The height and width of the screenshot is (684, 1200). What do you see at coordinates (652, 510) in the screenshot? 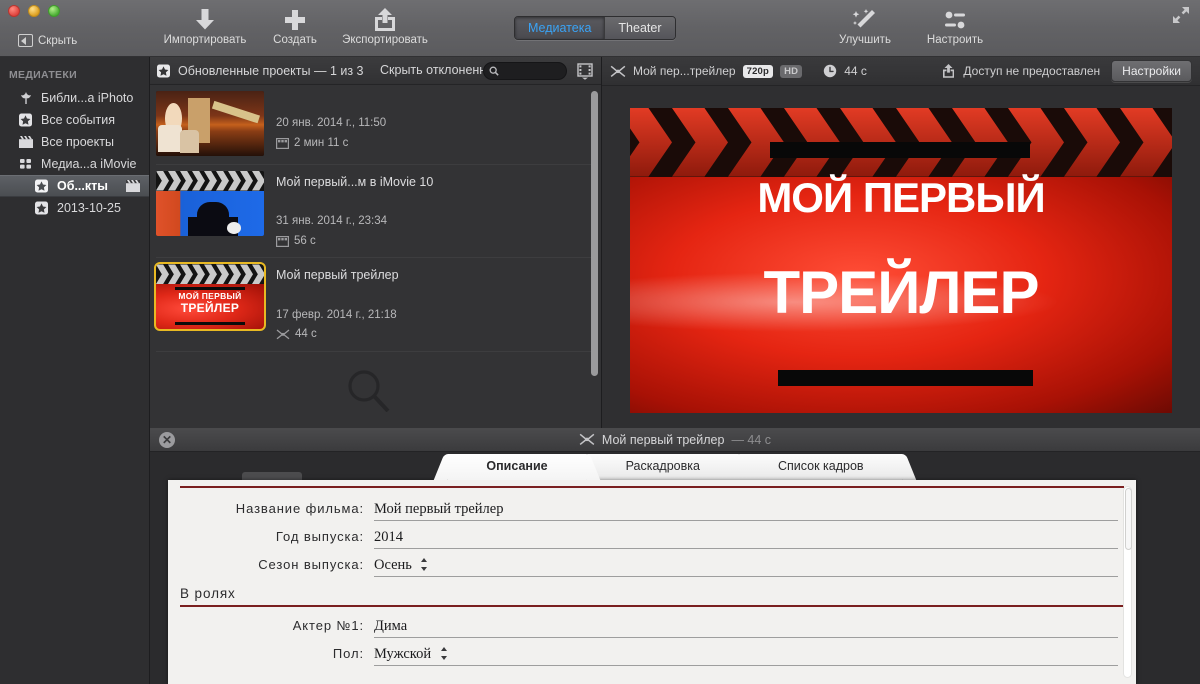
I see `field-movie-title: Название фильма: Мой первый трейлер` at bounding box center [652, 510].